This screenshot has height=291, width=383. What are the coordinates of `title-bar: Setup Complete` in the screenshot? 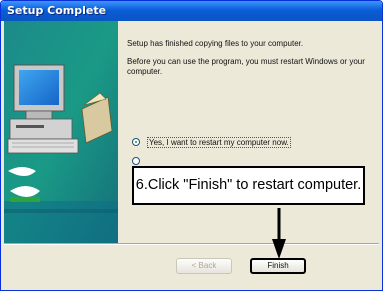 It's located at (191, 11).